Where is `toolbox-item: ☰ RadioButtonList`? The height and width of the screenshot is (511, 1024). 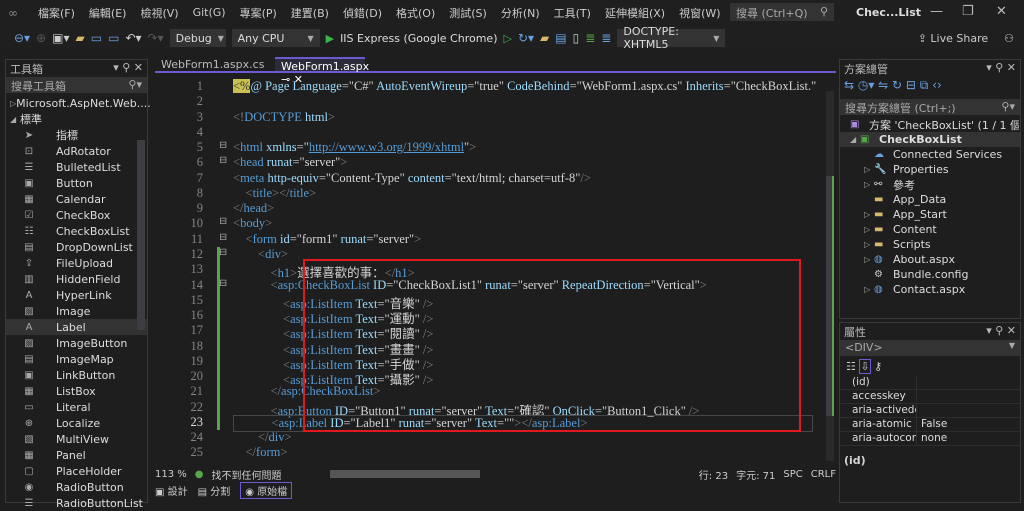
toolbox-item: ☰ RadioButtonList is located at coordinates (76, 503).